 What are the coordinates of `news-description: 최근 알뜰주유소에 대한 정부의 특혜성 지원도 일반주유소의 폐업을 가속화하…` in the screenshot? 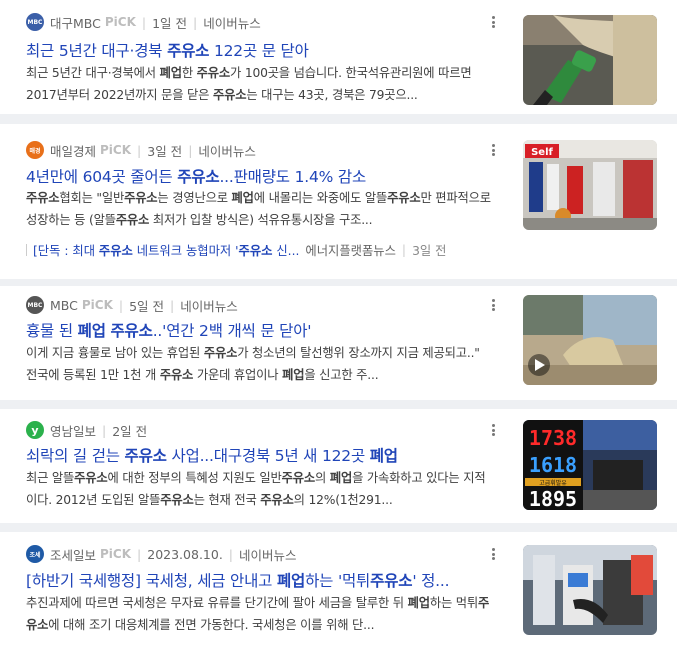 It's located at (260, 489).